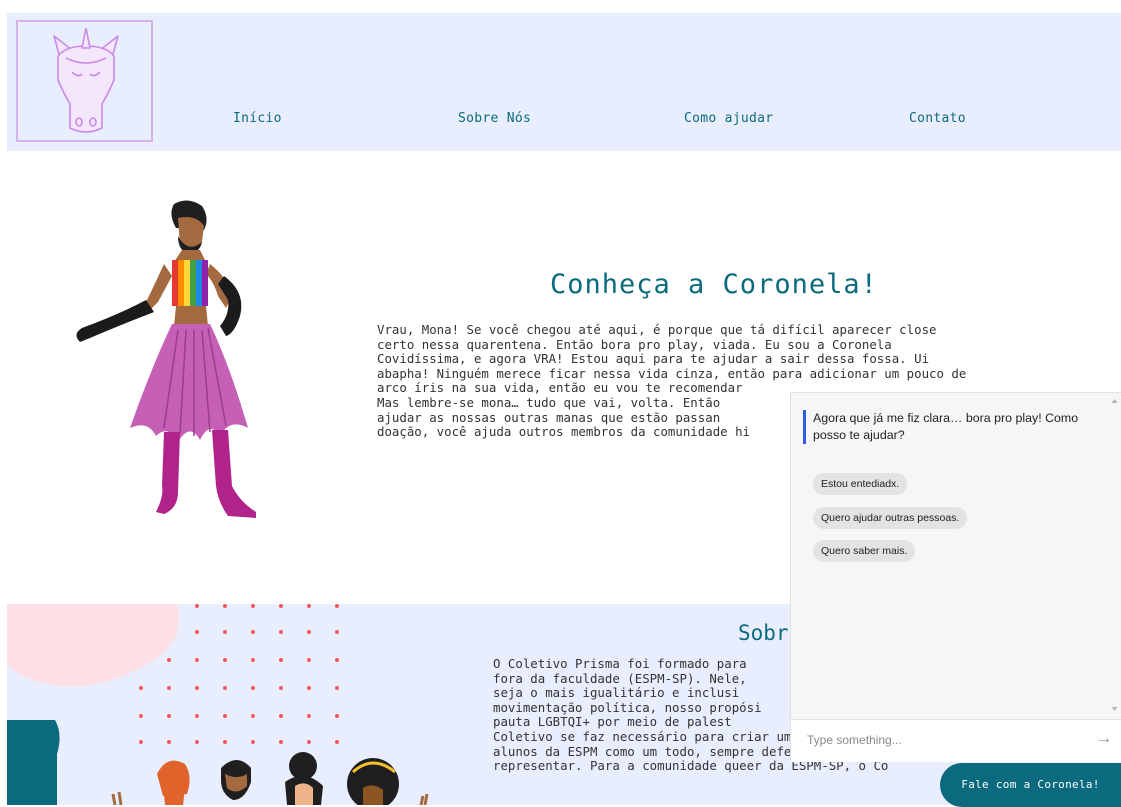 Image resolution: width=1121 pixels, height=807 pixels. What do you see at coordinates (166, 359) in the screenshot?
I see `coronela-illustration` at bounding box center [166, 359].